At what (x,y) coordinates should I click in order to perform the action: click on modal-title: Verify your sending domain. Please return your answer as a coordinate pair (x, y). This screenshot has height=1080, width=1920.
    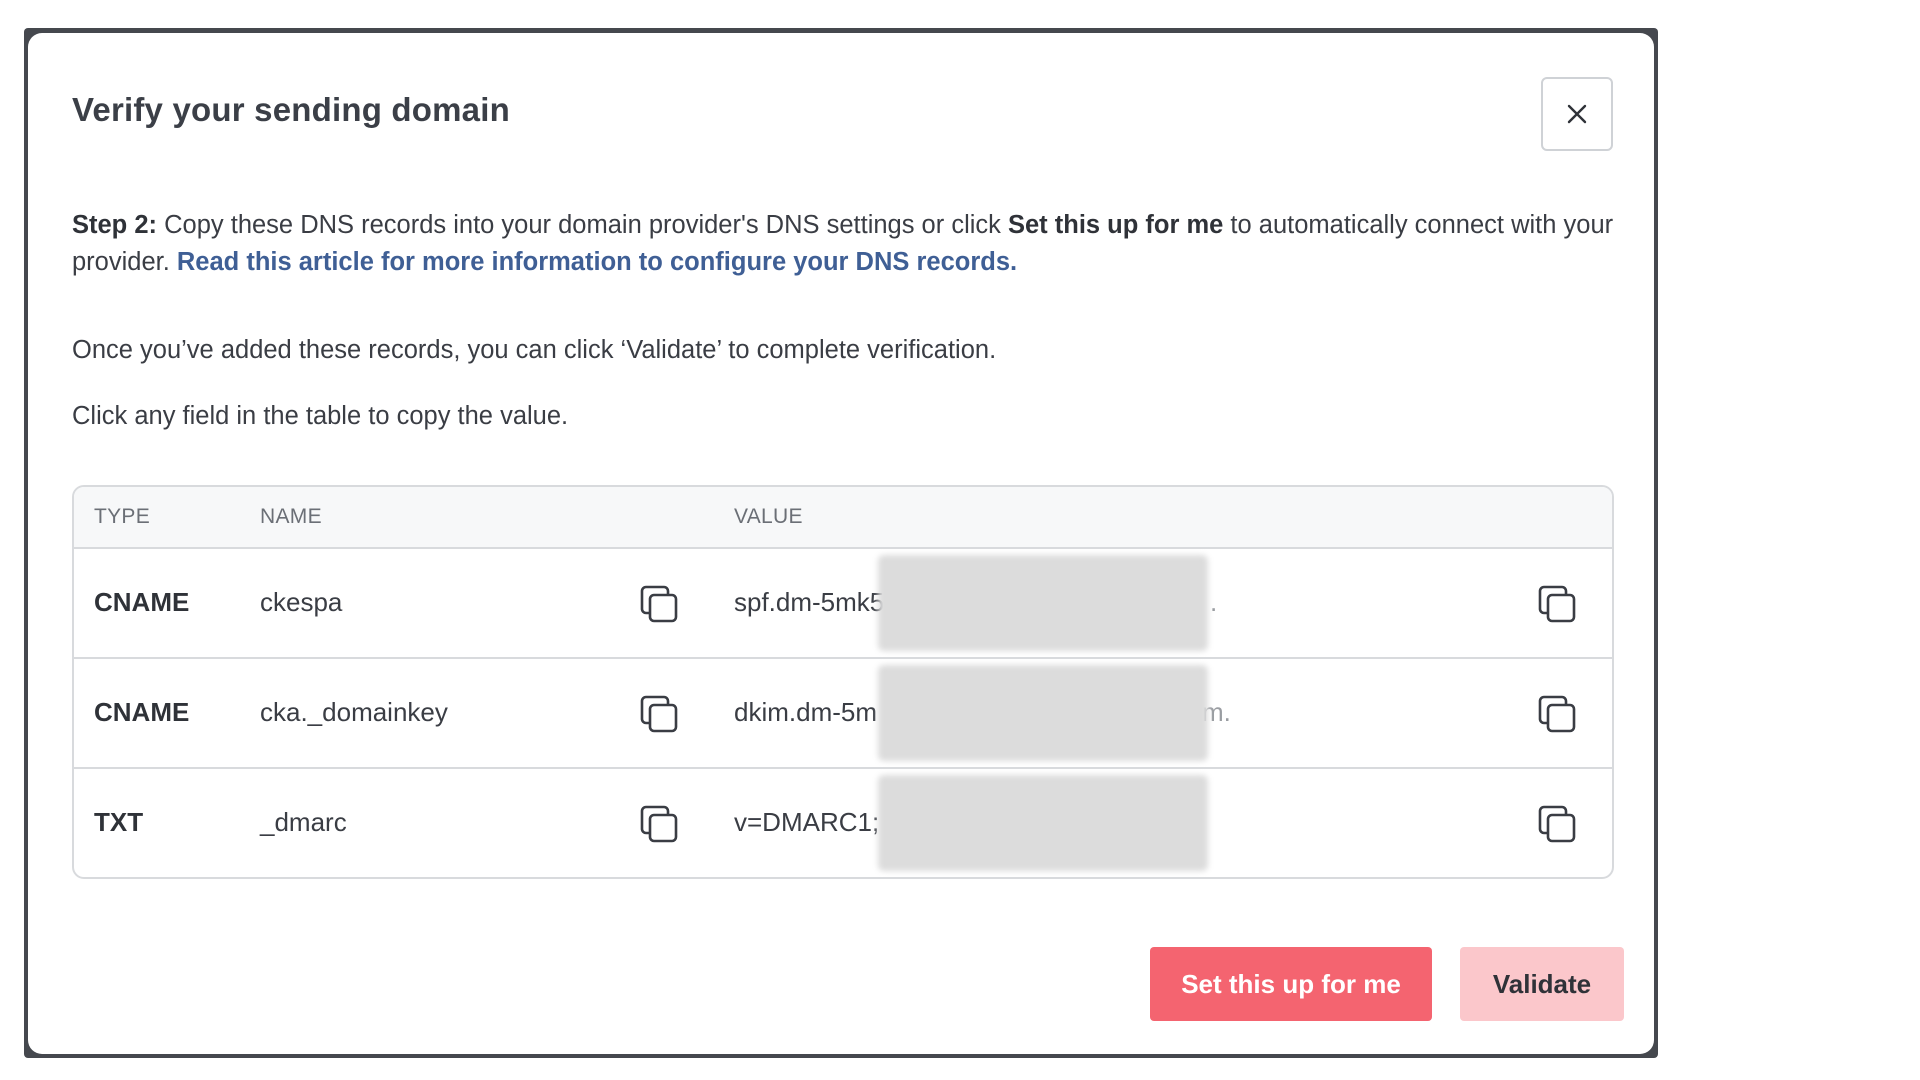
    Looking at the image, I should click on (291, 109).